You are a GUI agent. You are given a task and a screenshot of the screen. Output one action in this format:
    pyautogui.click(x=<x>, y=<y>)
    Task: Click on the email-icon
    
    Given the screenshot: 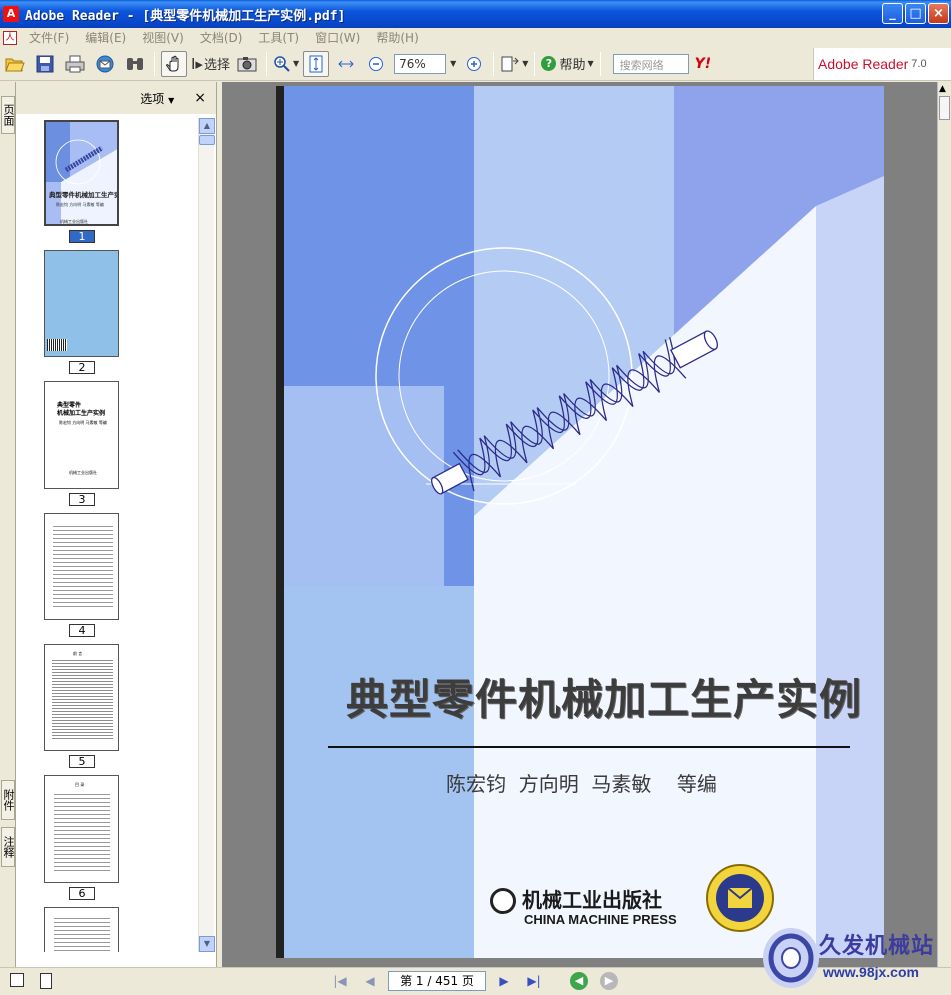 What is the action you would take?
    pyautogui.click(x=105, y=64)
    